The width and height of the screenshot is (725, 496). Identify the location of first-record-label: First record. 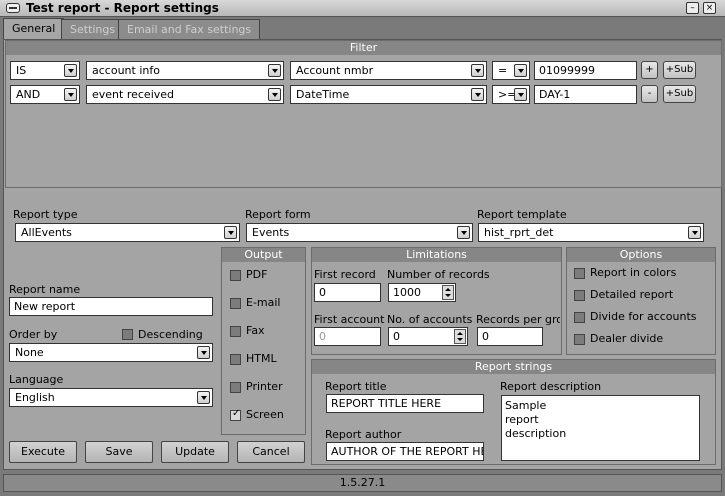
(345, 274).